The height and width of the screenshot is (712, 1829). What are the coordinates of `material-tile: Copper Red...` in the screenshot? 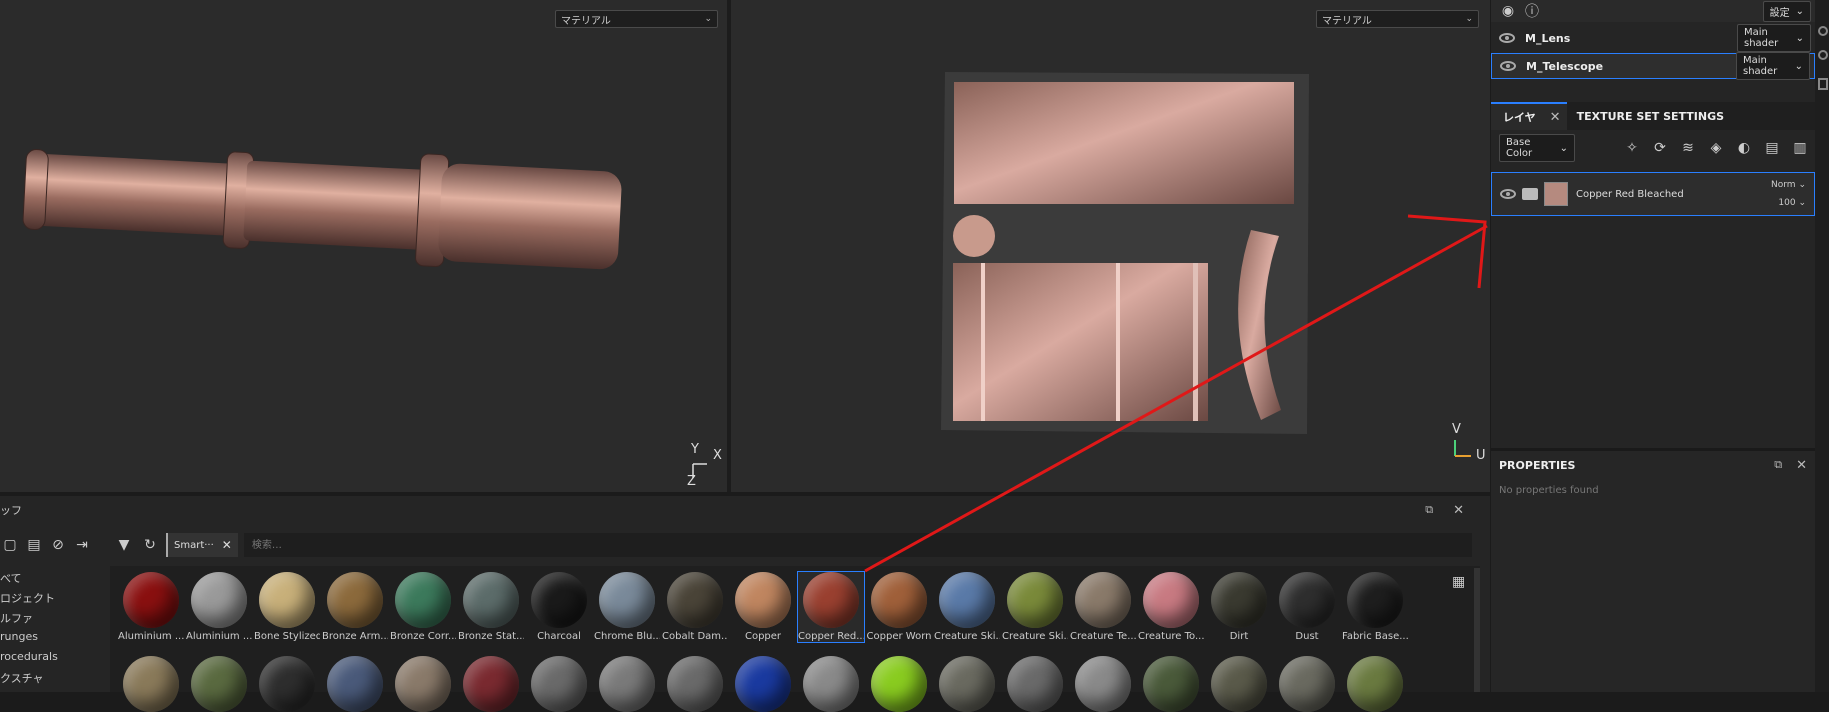 It's located at (831, 607).